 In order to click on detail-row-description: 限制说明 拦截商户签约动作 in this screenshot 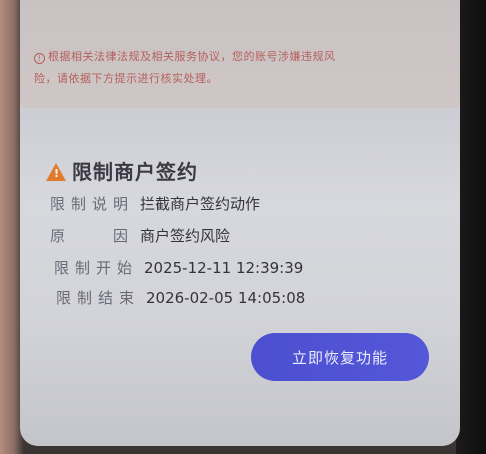, I will do `click(155, 203)`.